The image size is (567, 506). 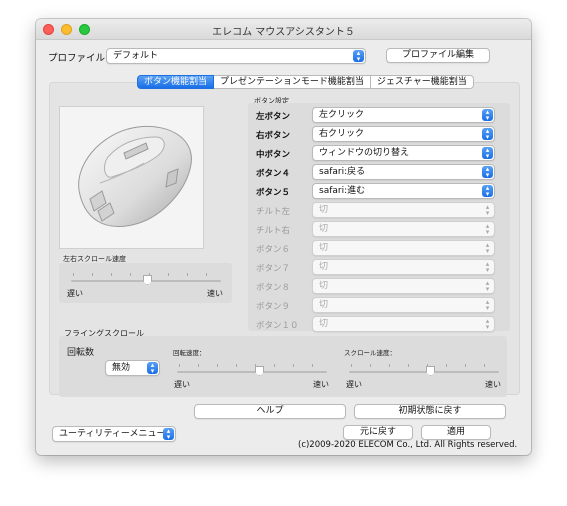 What do you see at coordinates (378, 432) in the screenshot?
I see `revert-button: 元に戻す` at bounding box center [378, 432].